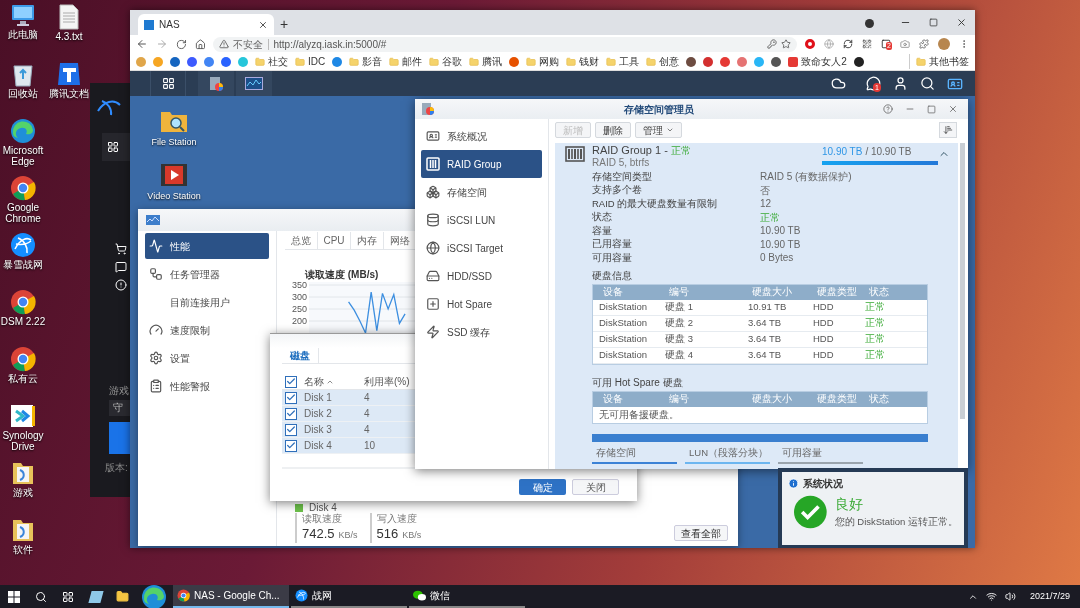 Image resolution: width=1080 pixels, height=608 pixels. What do you see at coordinates (206, 24) in the screenshot?
I see `browser-tab: NAS` at bounding box center [206, 24].